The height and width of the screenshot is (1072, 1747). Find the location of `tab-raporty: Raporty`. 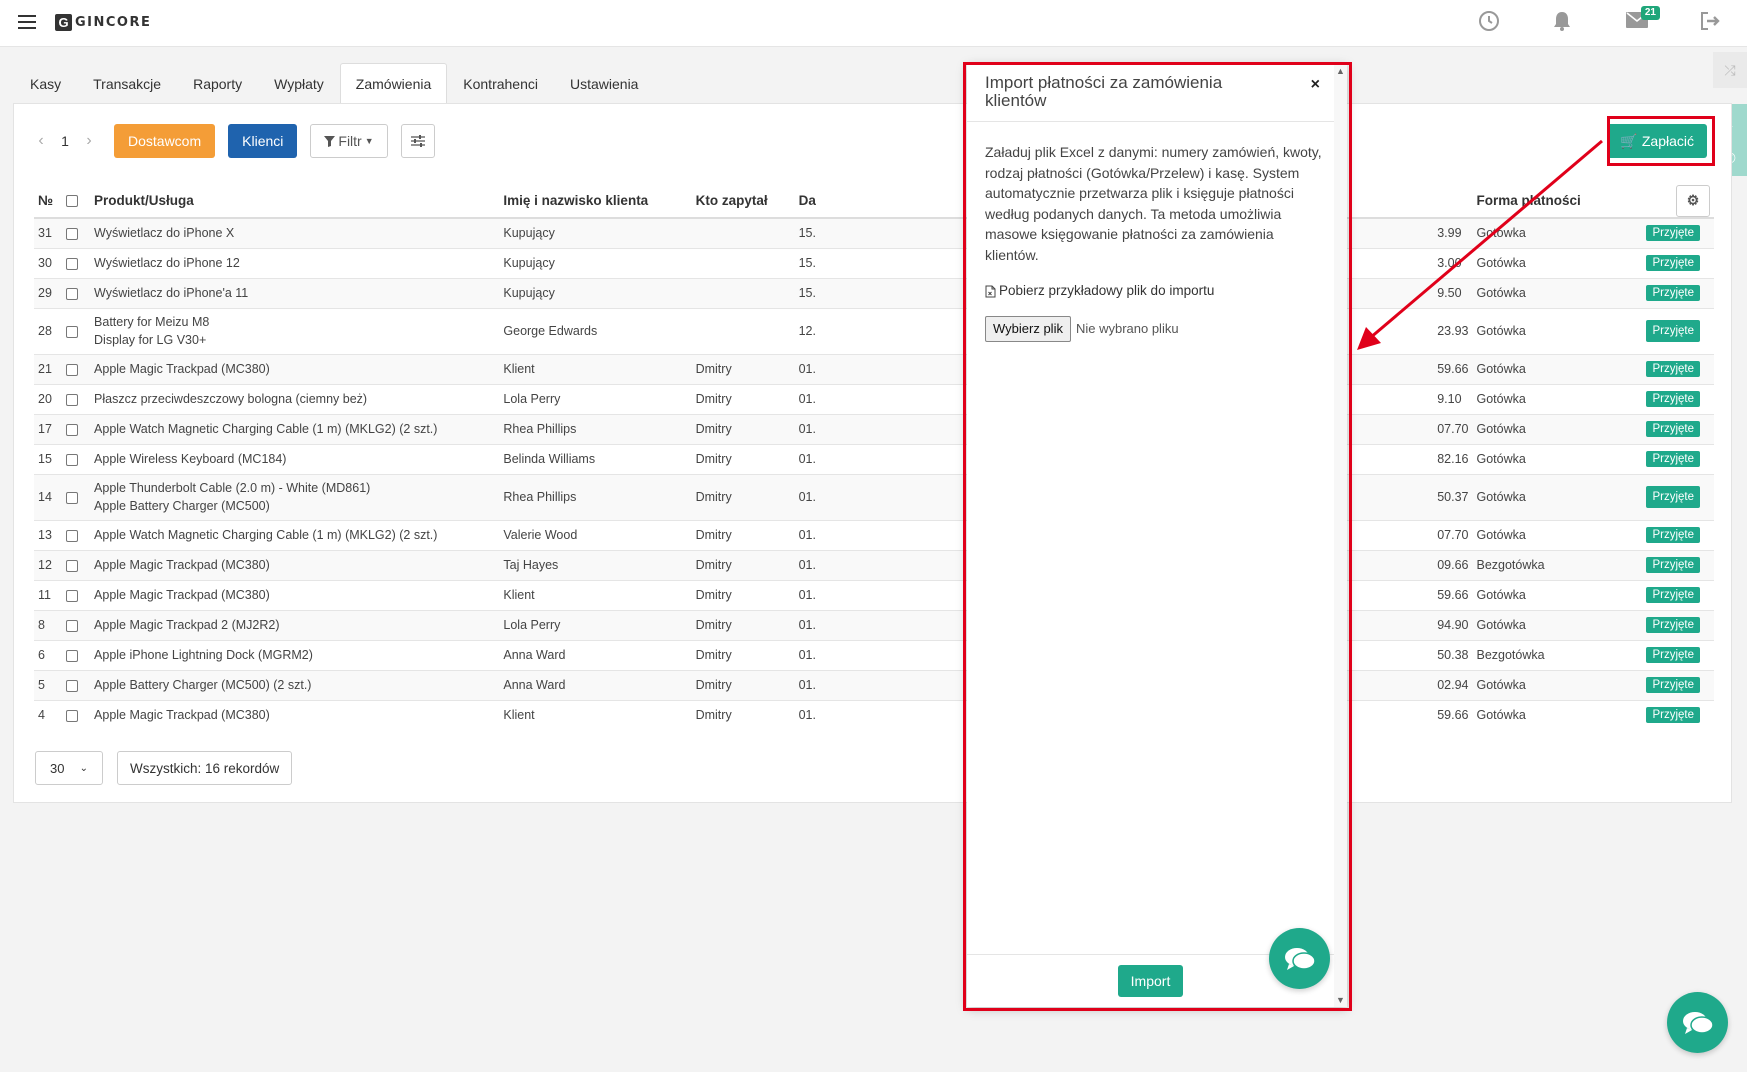

tab-raporty: Raporty is located at coordinates (217, 83).